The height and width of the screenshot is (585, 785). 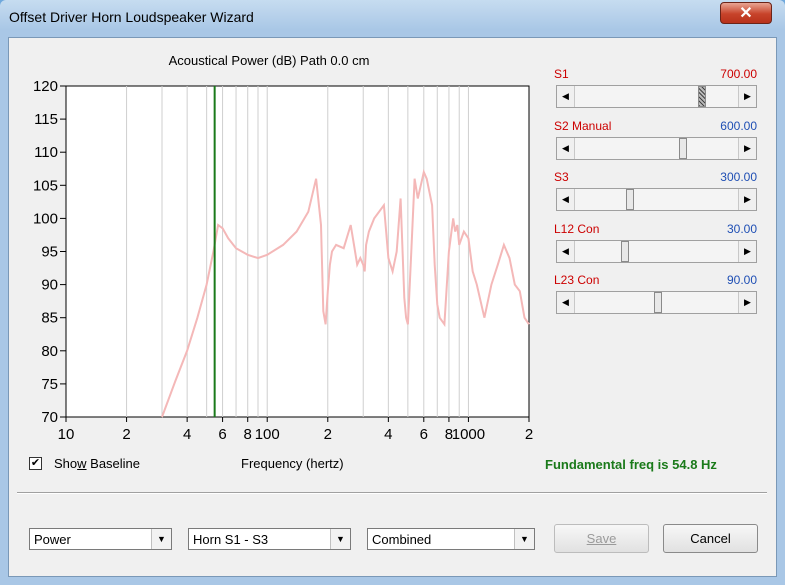 What do you see at coordinates (35, 463) in the screenshot?
I see `show-baseline-checkbox: ✔` at bounding box center [35, 463].